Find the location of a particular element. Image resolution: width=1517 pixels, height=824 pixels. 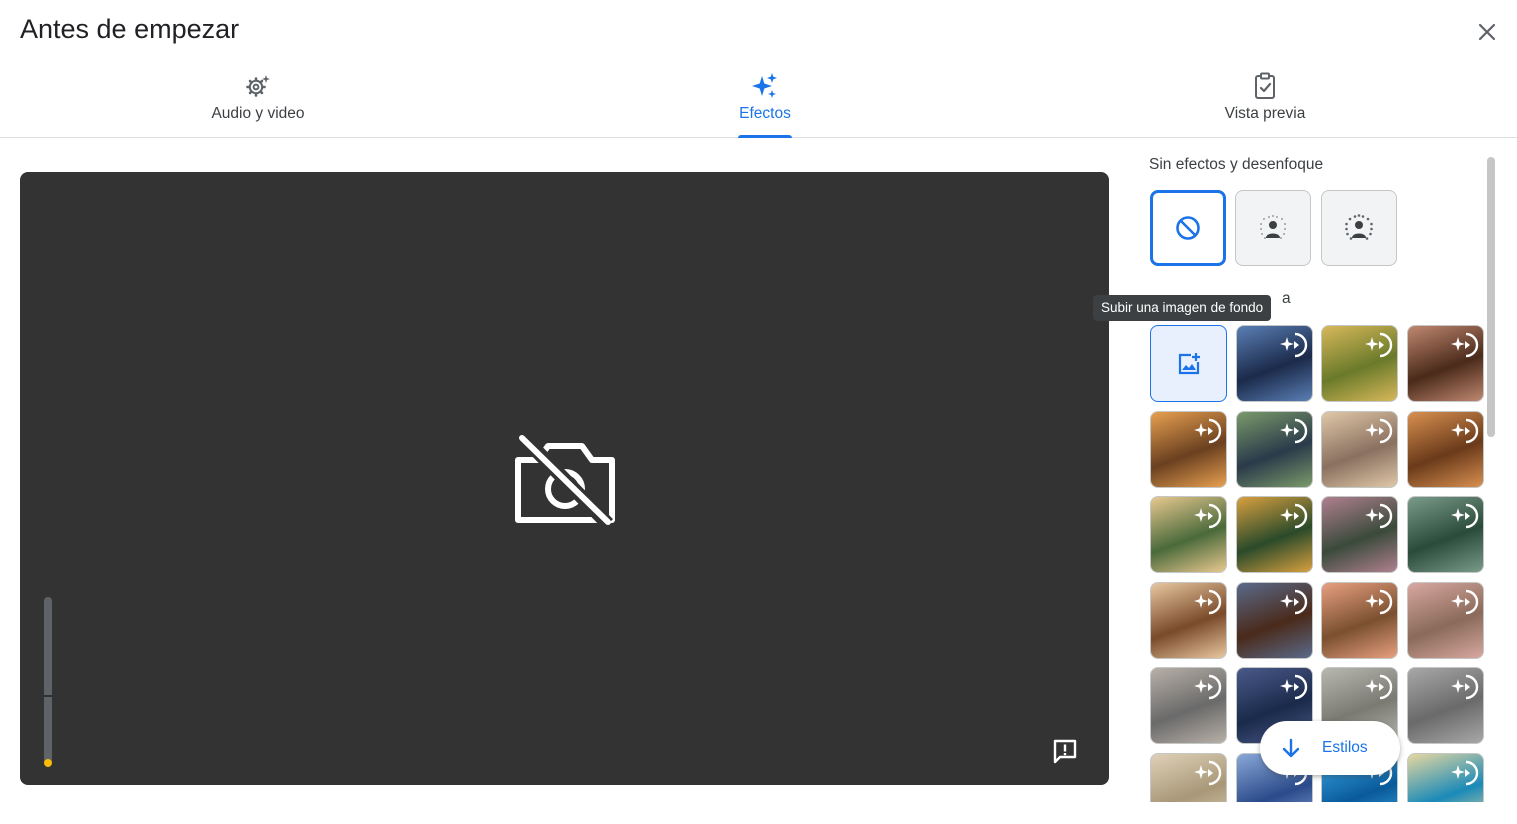

page-title: Antes de empezar is located at coordinates (130, 29).